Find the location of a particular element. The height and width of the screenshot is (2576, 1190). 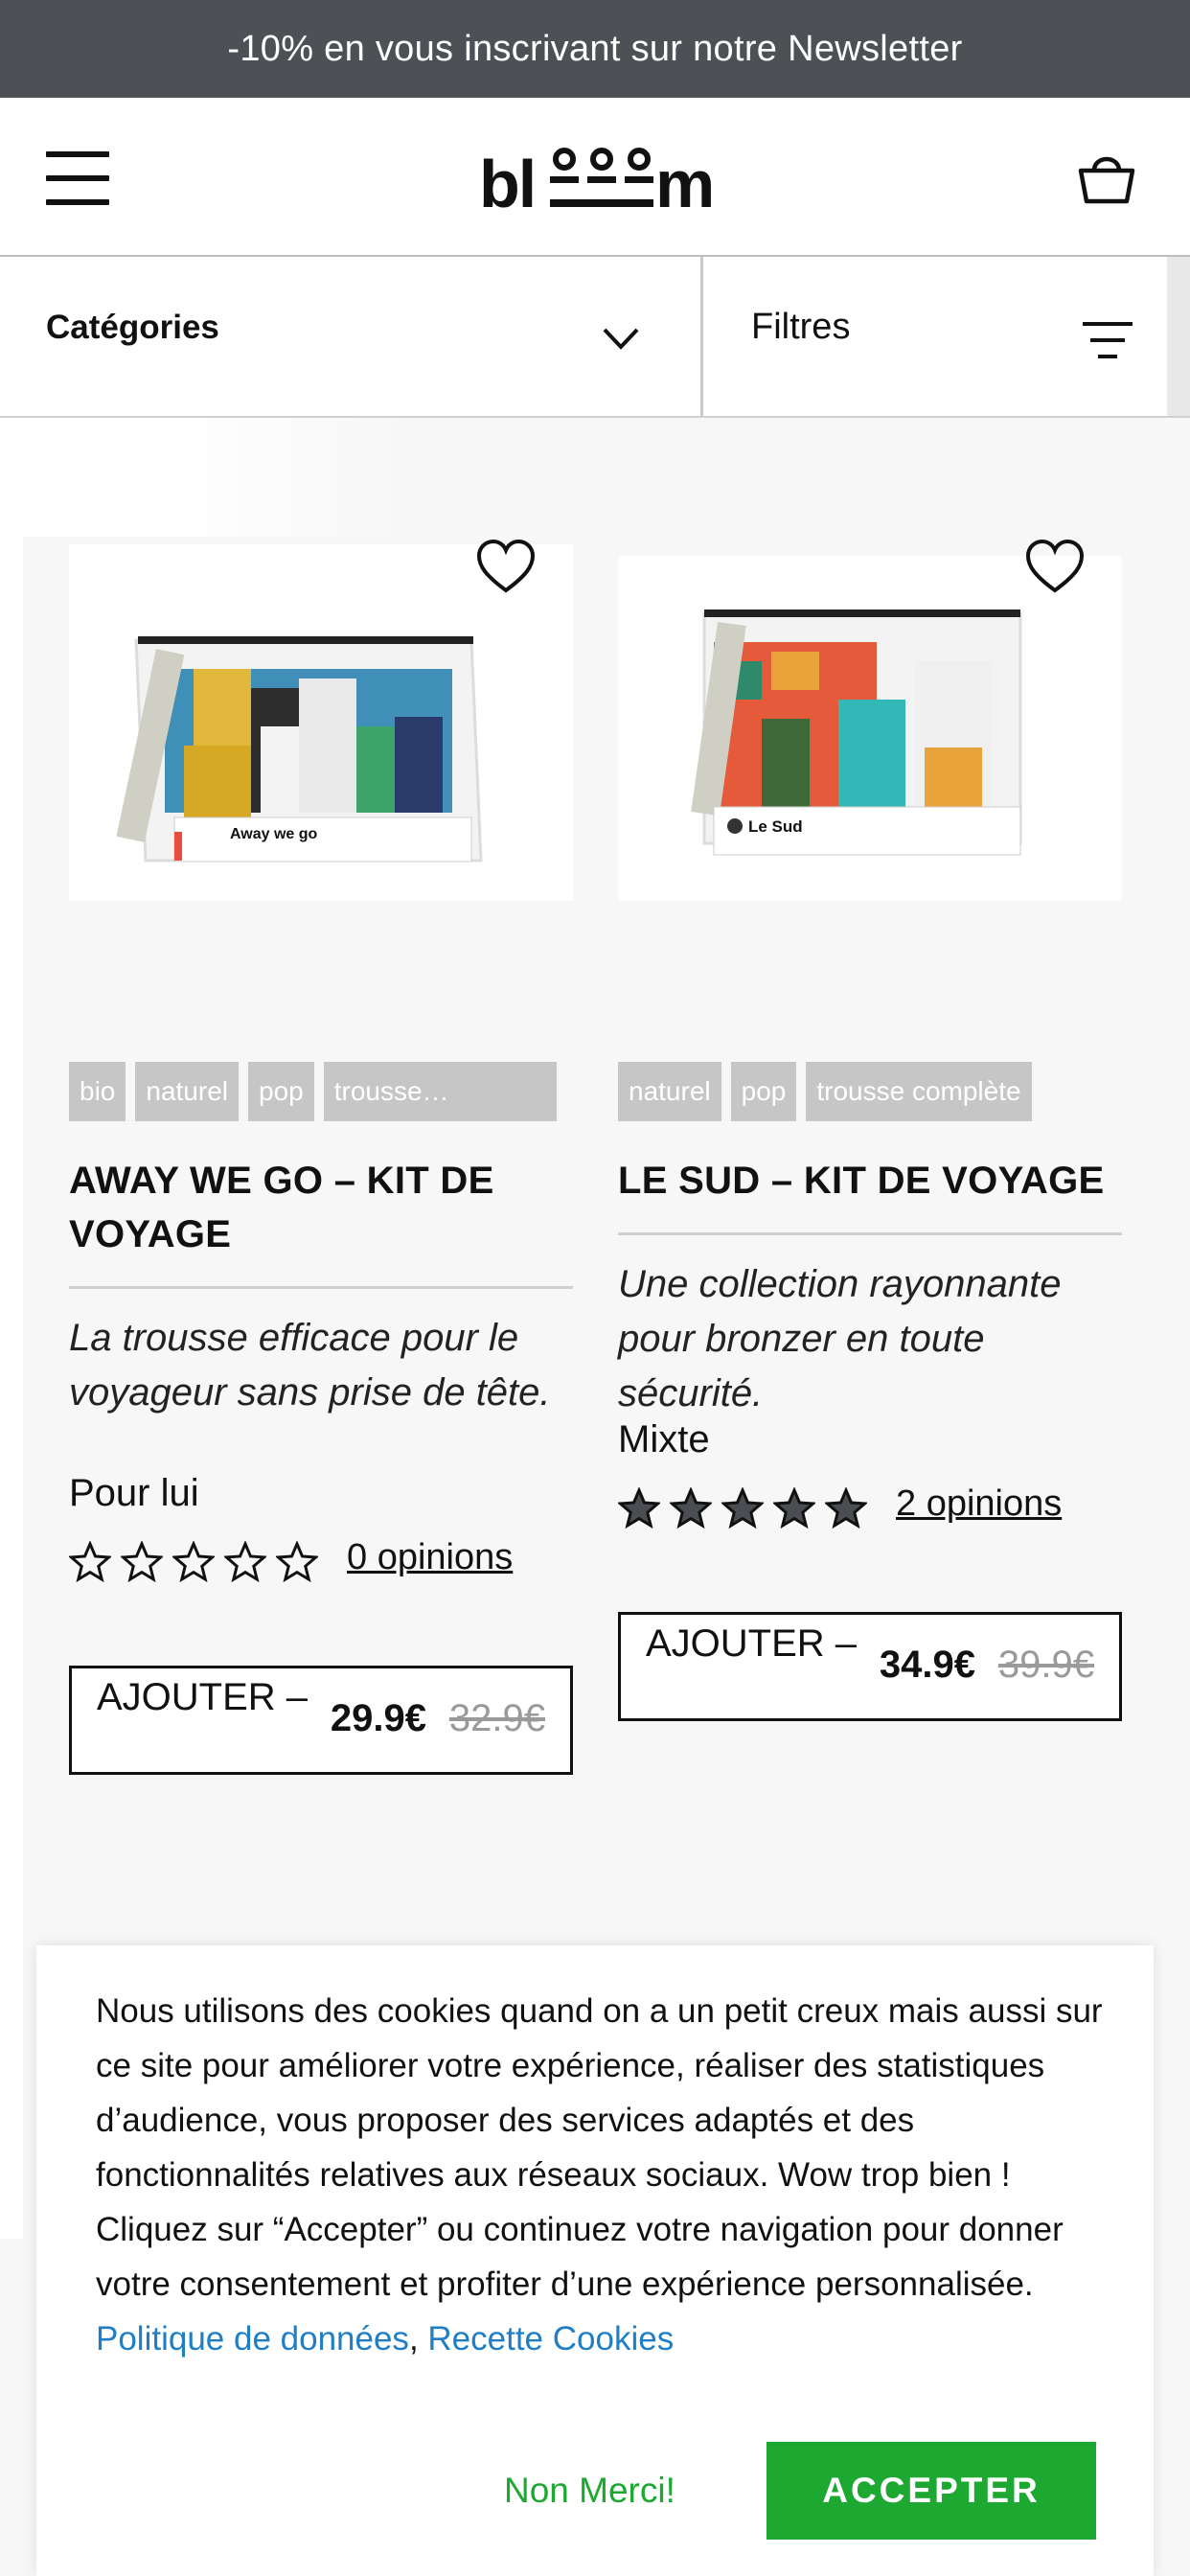

site-header: bl m is located at coordinates (595, 177).